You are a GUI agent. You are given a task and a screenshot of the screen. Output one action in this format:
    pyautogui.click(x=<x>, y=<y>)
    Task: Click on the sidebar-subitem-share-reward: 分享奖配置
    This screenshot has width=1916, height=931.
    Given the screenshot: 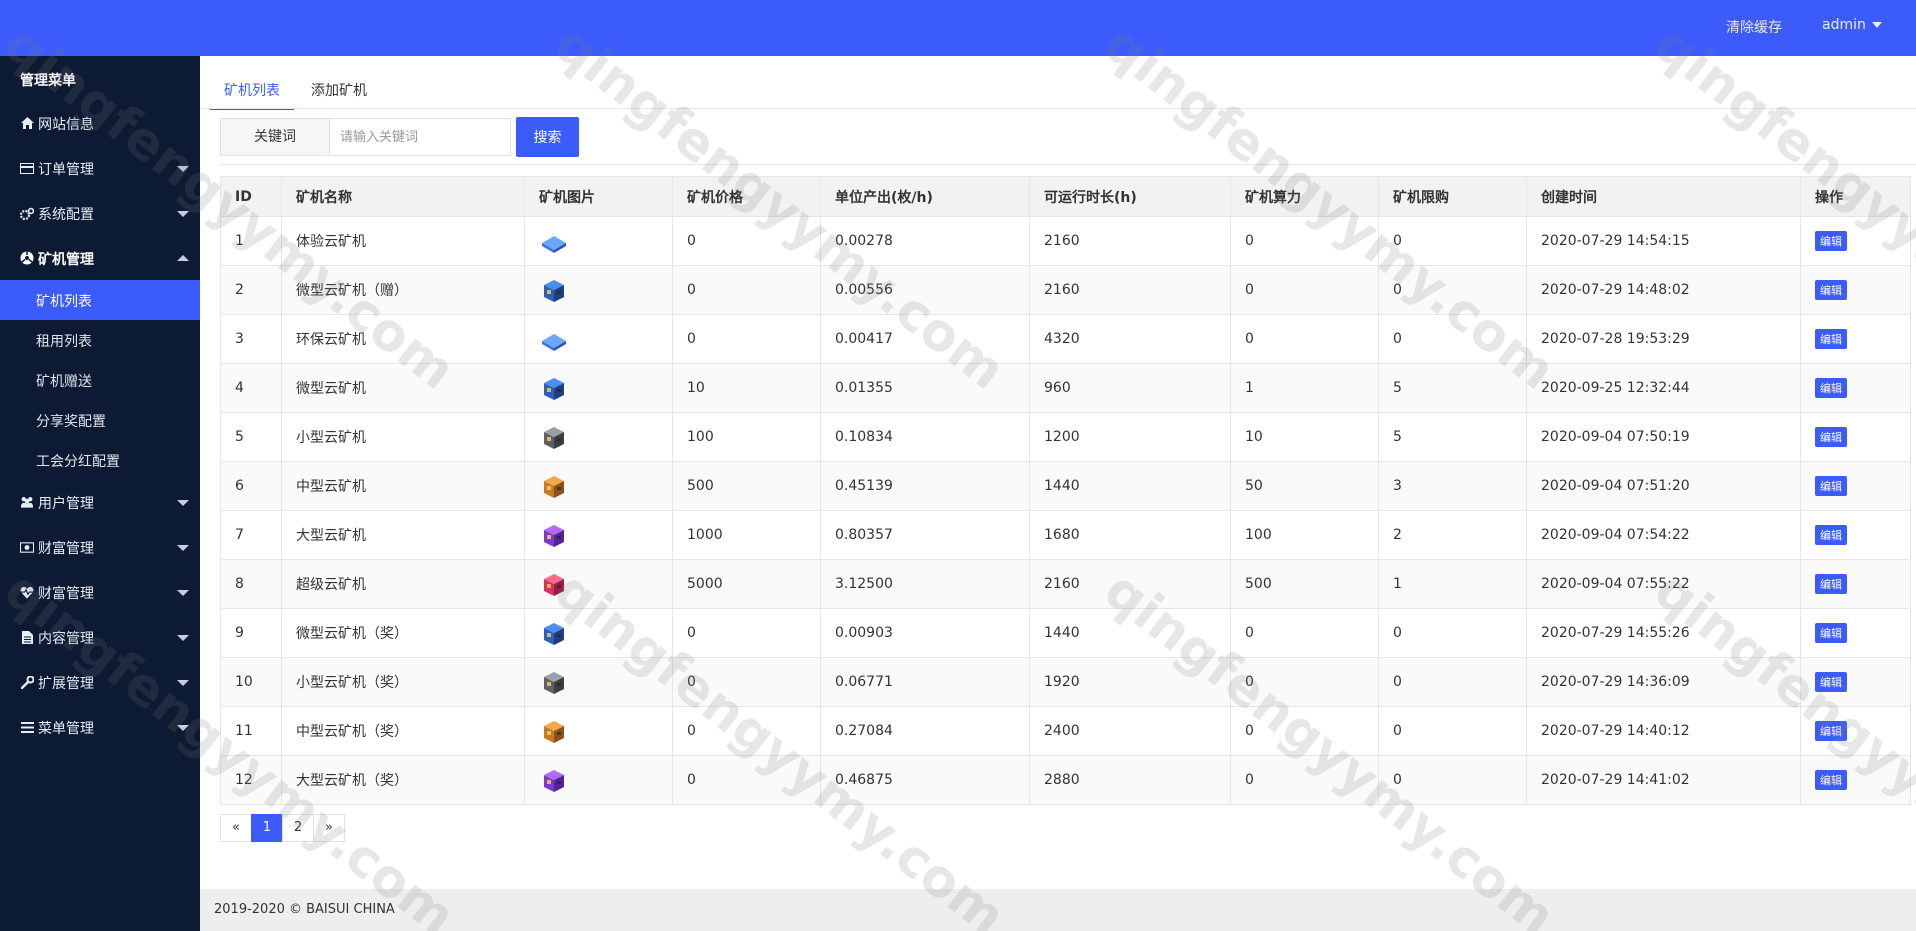 What is the action you would take?
    pyautogui.click(x=100, y=420)
    